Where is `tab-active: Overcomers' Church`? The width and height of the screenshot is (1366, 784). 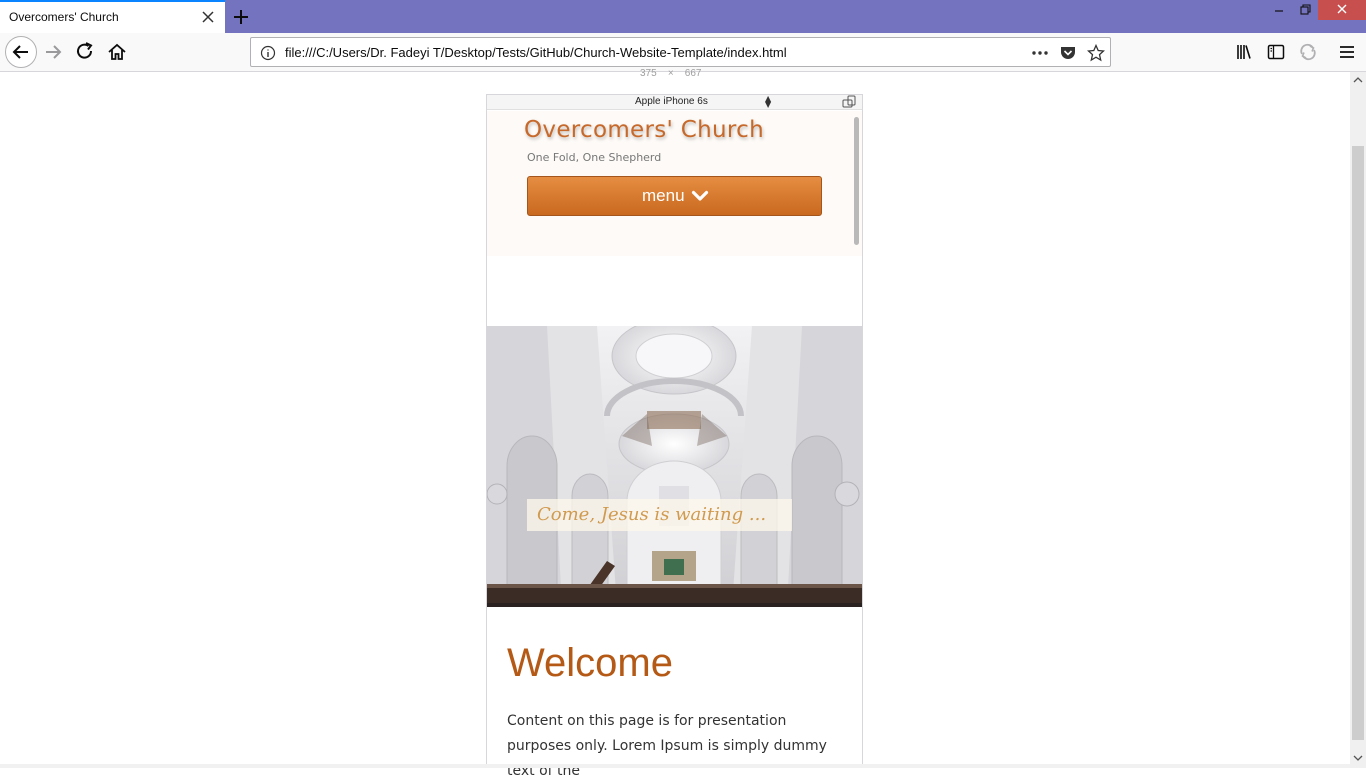 tab-active: Overcomers' Church is located at coordinates (112, 16).